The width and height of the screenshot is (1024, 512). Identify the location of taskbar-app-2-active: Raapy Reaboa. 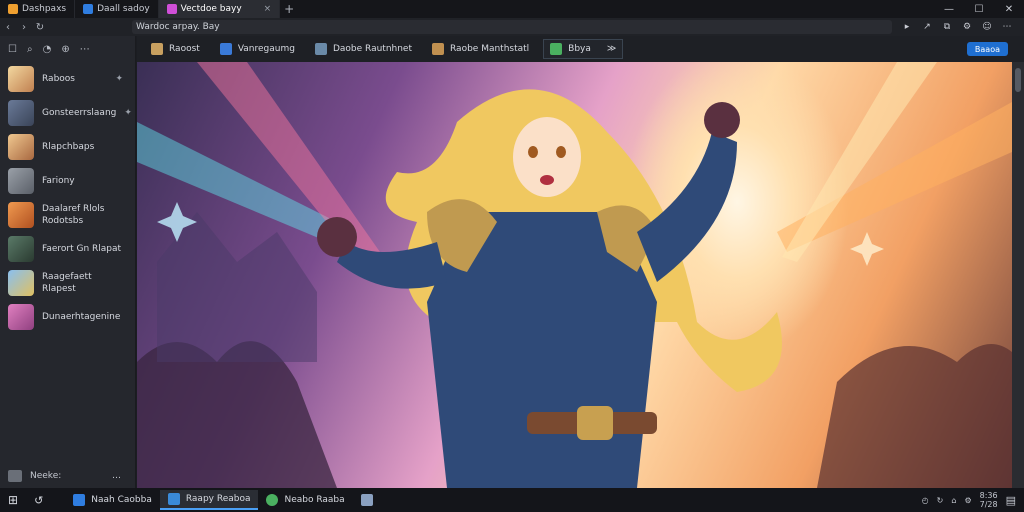
(209, 500).